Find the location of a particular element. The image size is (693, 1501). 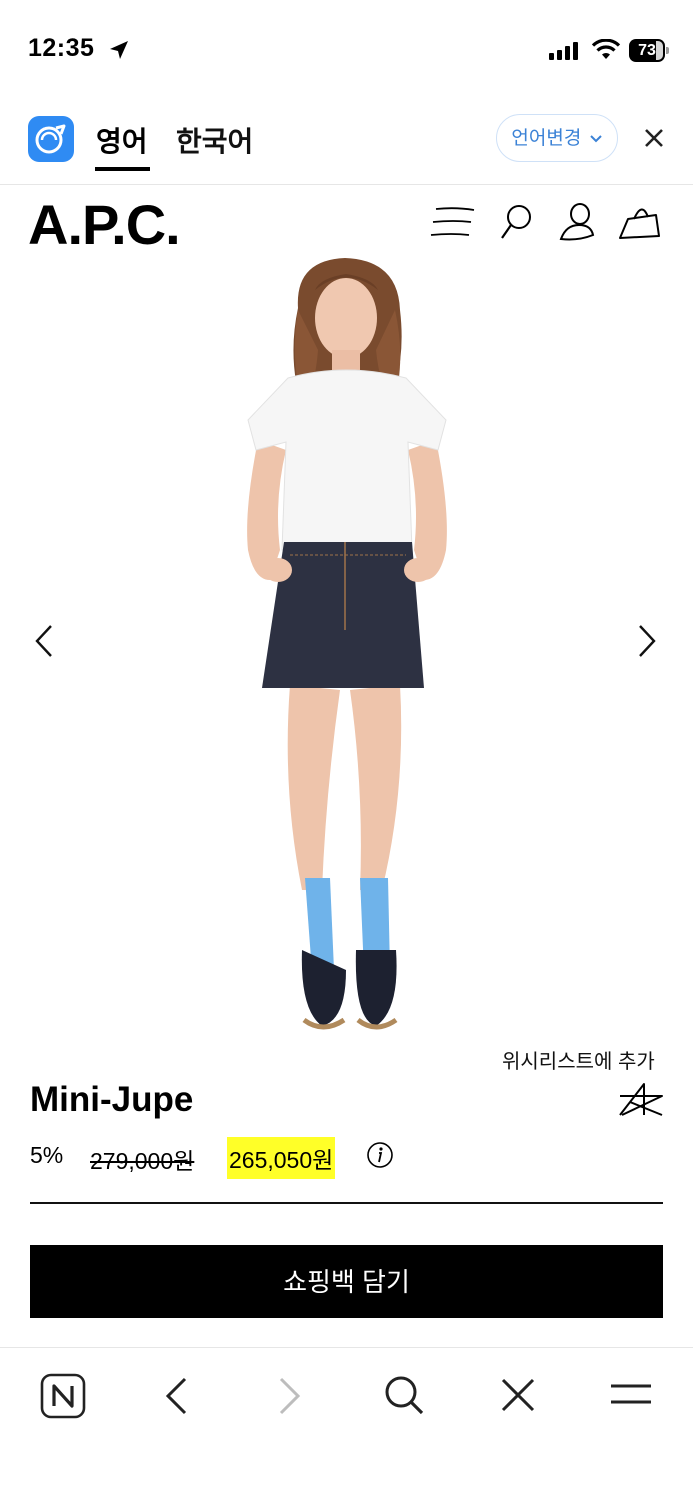

site-logo: A.P.C. is located at coordinates (104, 224).